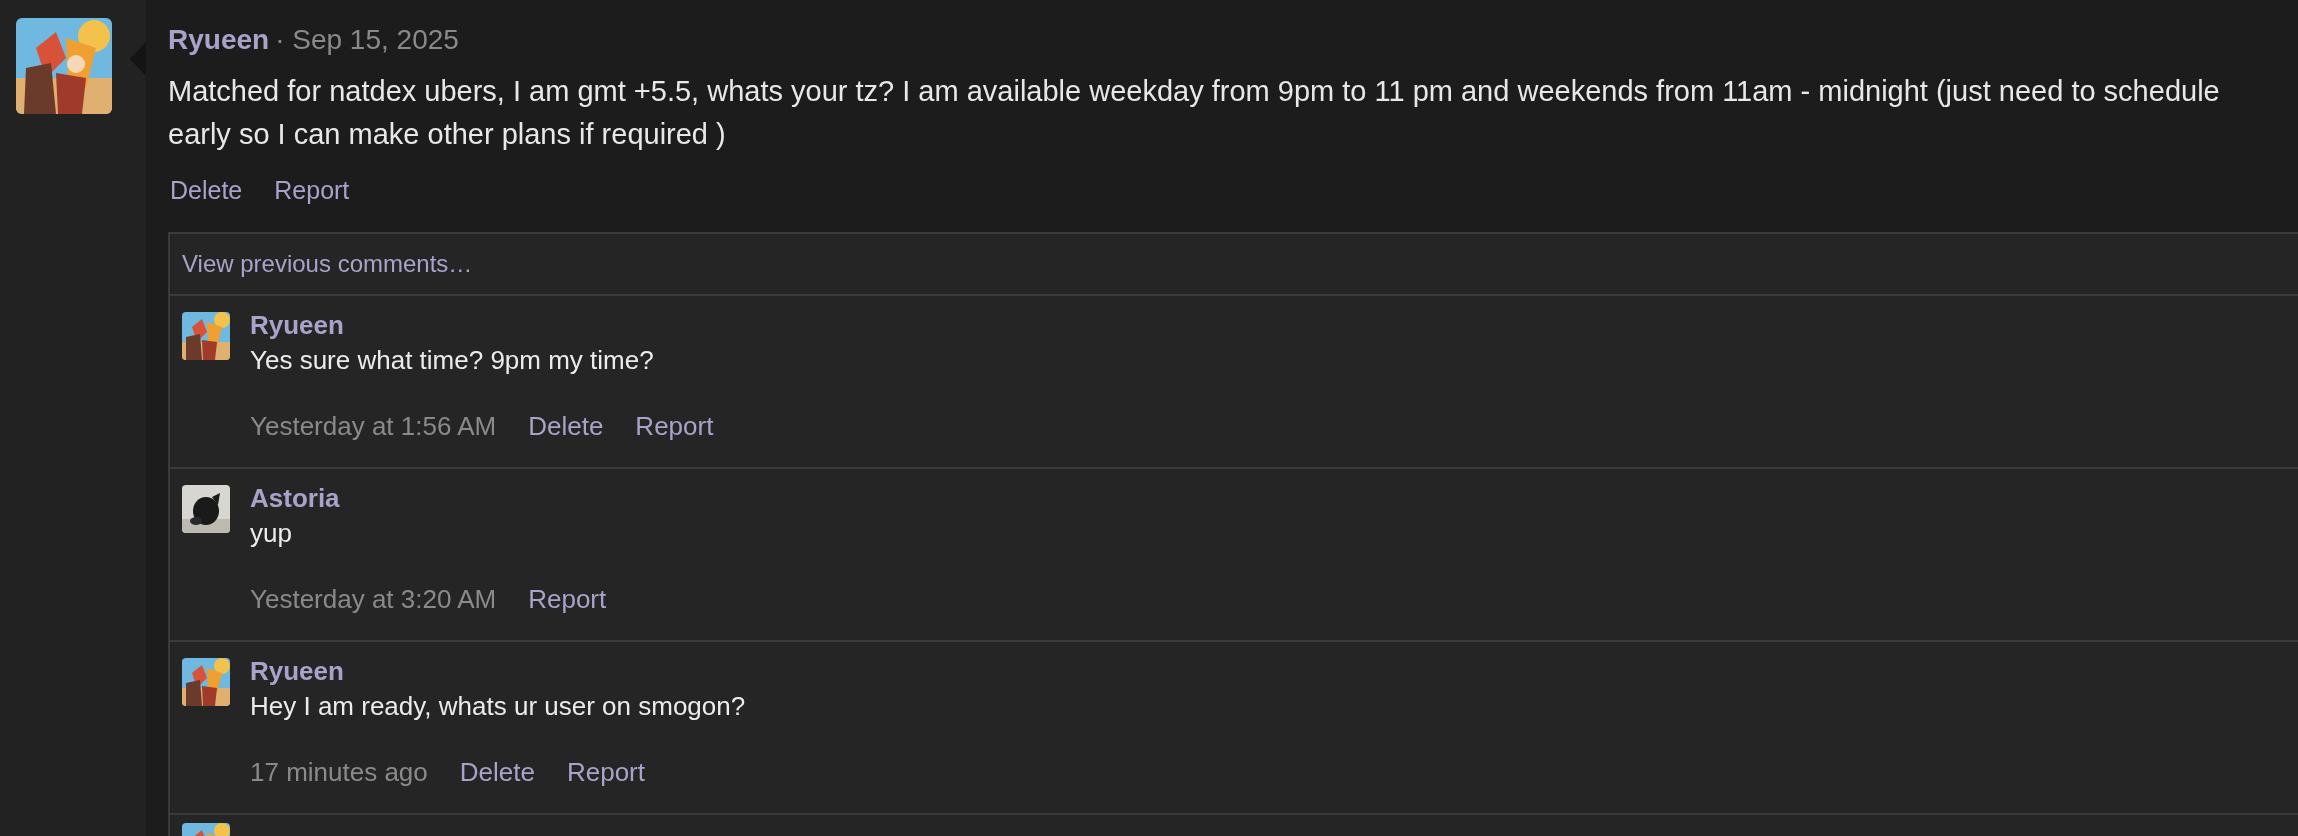 The width and height of the screenshot is (2298, 836). Describe the element at coordinates (339, 772) in the screenshot. I see `comment-time: 17 minutes ago` at that location.